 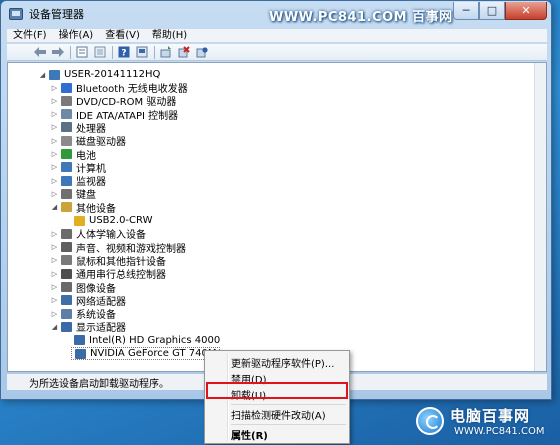 What do you see at coordinates (66, 247) in the screenshot?
I see `sound-icon` at bounding box center [66, 247].